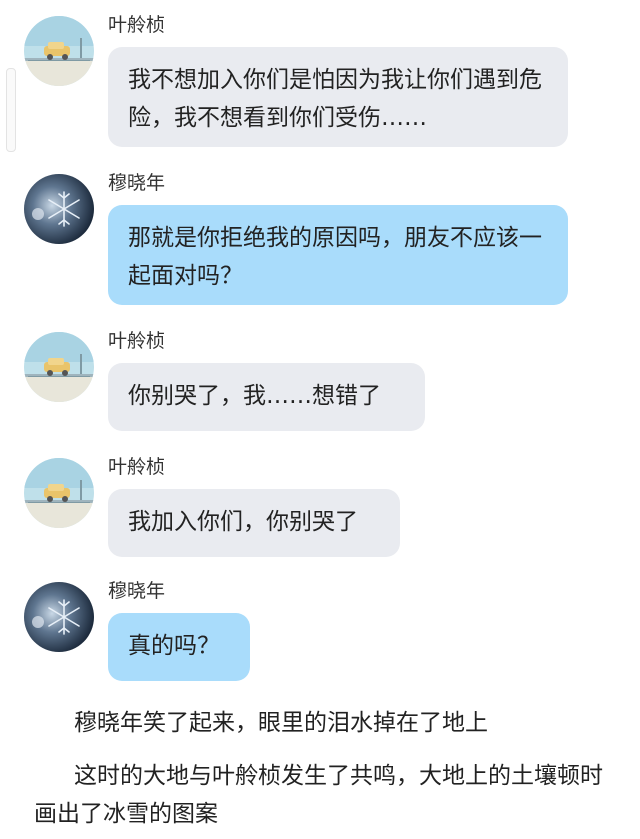 The width and height of the screenshot is (640, 839). I want to click on message-bubble: 真的吗？, so click(179, 647).